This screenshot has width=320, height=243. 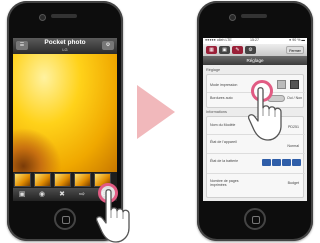 What do you see at coordinates (82, 194) in the screenshot?
I see `share-icon: ⇨` at bounding box center [82, 194].